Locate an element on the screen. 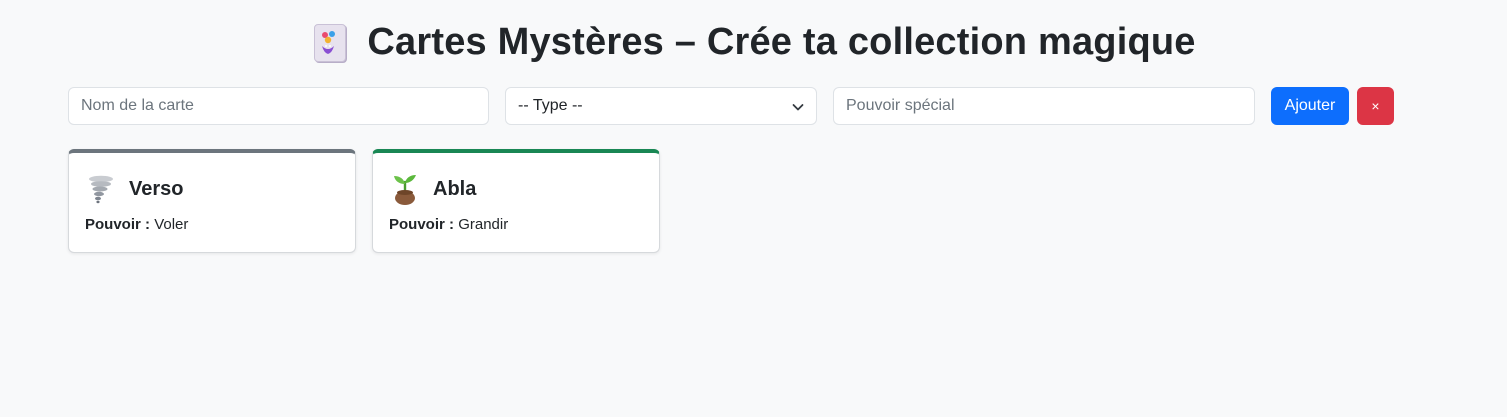 The height and width of the screenshot is (417, 1507). card-power: Pouvoir : Grandir is located at coordinates (448, 224).